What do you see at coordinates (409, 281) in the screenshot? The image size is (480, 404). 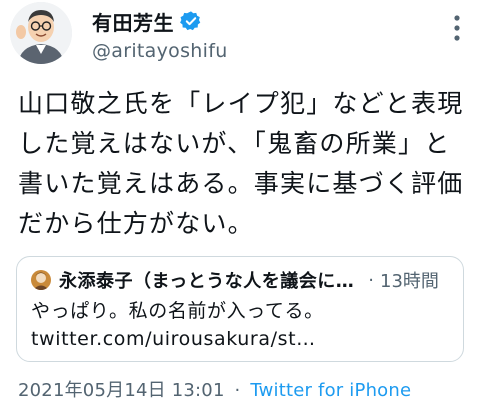 I see `quote-timestamp: 13時間` at bounding box center [409, 281].